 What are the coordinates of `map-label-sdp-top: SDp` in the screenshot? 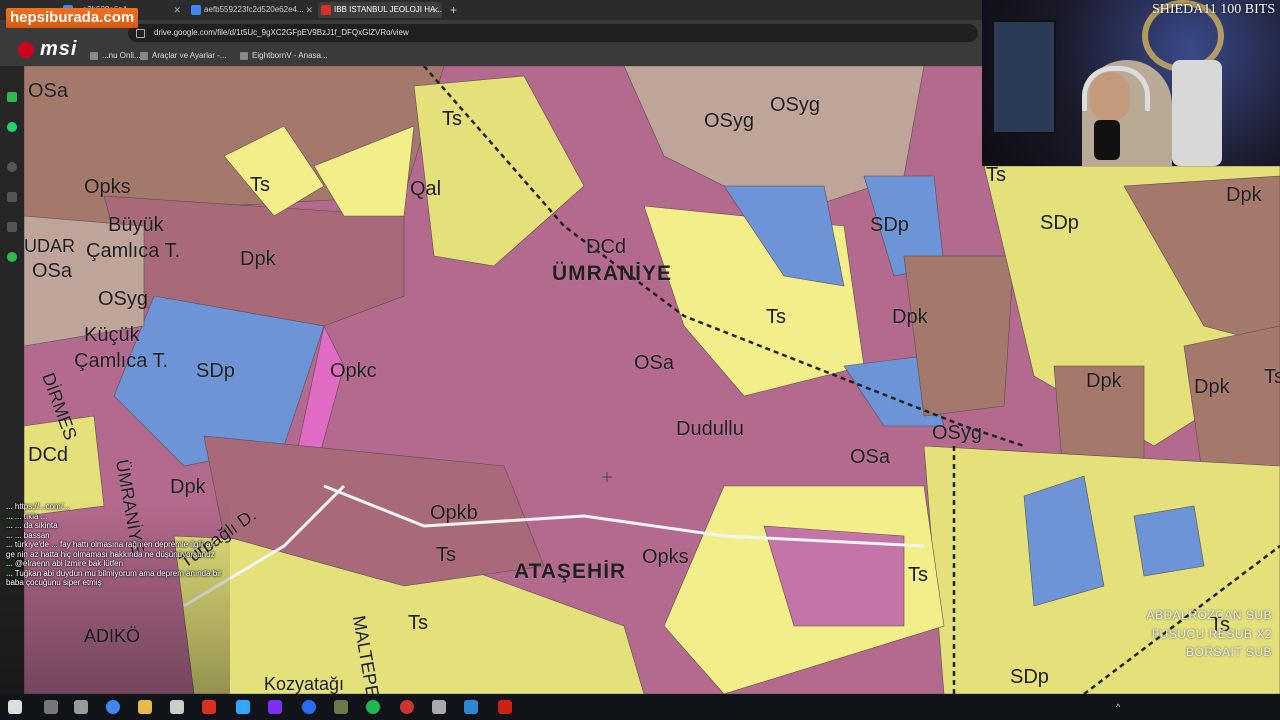 It's located at (889, 225).